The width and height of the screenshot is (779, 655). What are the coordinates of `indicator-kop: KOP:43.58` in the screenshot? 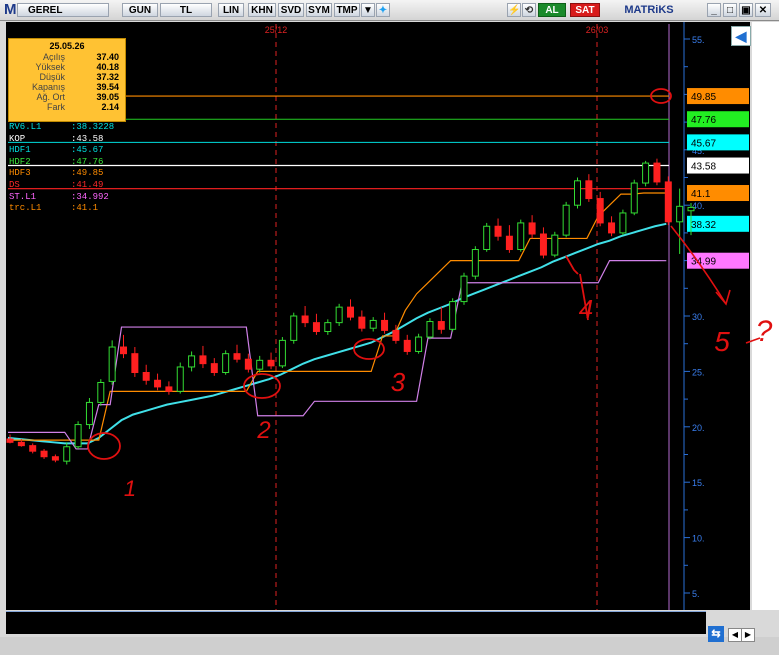 It's located at (56, 139).